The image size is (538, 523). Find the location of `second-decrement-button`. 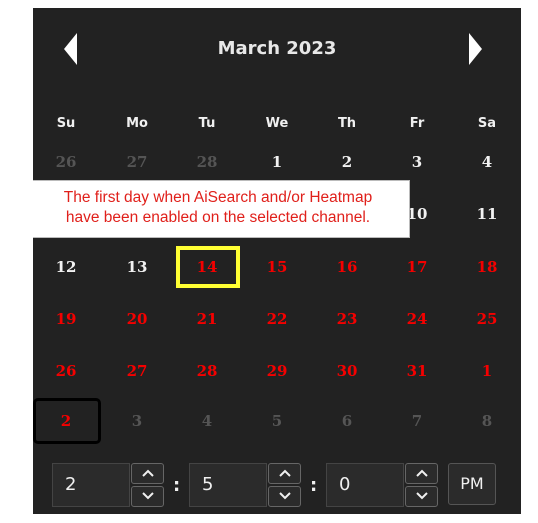

second-decrement-button is located at coordinates (421, 496).